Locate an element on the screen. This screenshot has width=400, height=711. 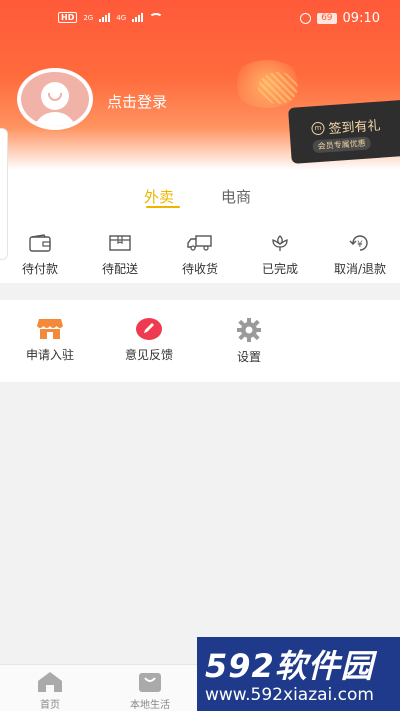
header-decoration-pattern is located at coordinates (278, 88).